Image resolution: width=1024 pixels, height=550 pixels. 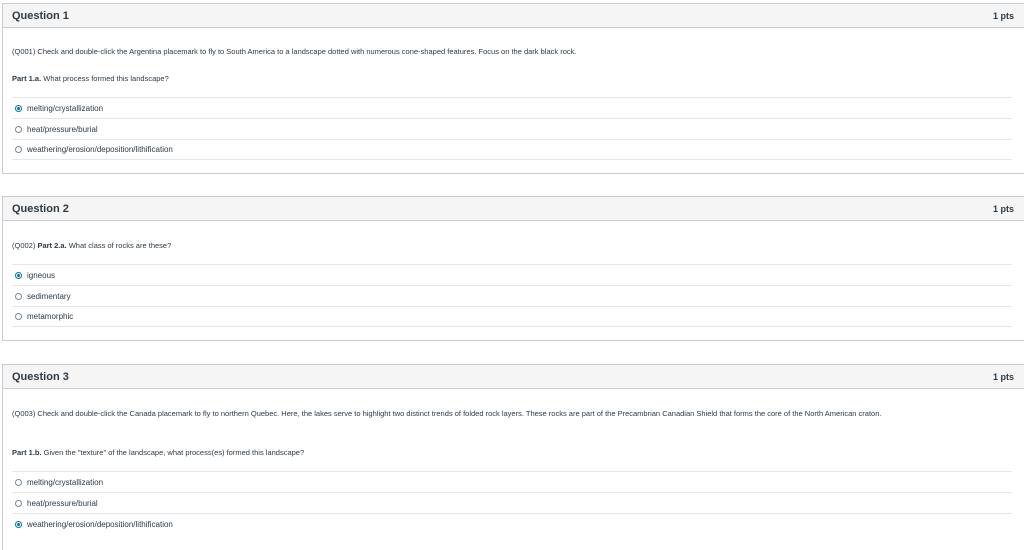 I want to click on question-title: Question 1, so click(x=40, y=15).